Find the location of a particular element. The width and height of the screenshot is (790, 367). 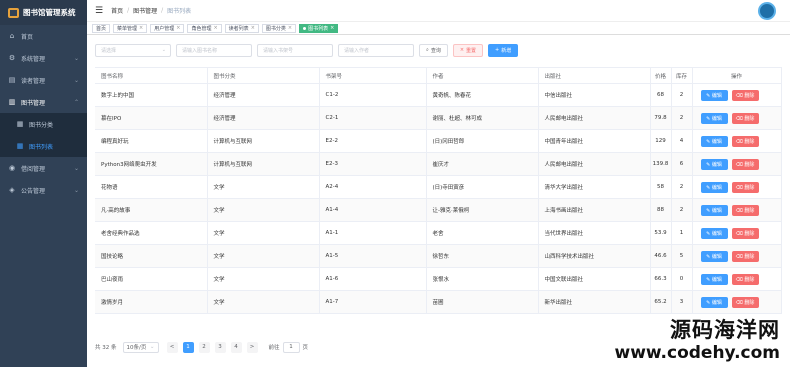

tag-label: 图书列表 is located at coordinates (318, 28).